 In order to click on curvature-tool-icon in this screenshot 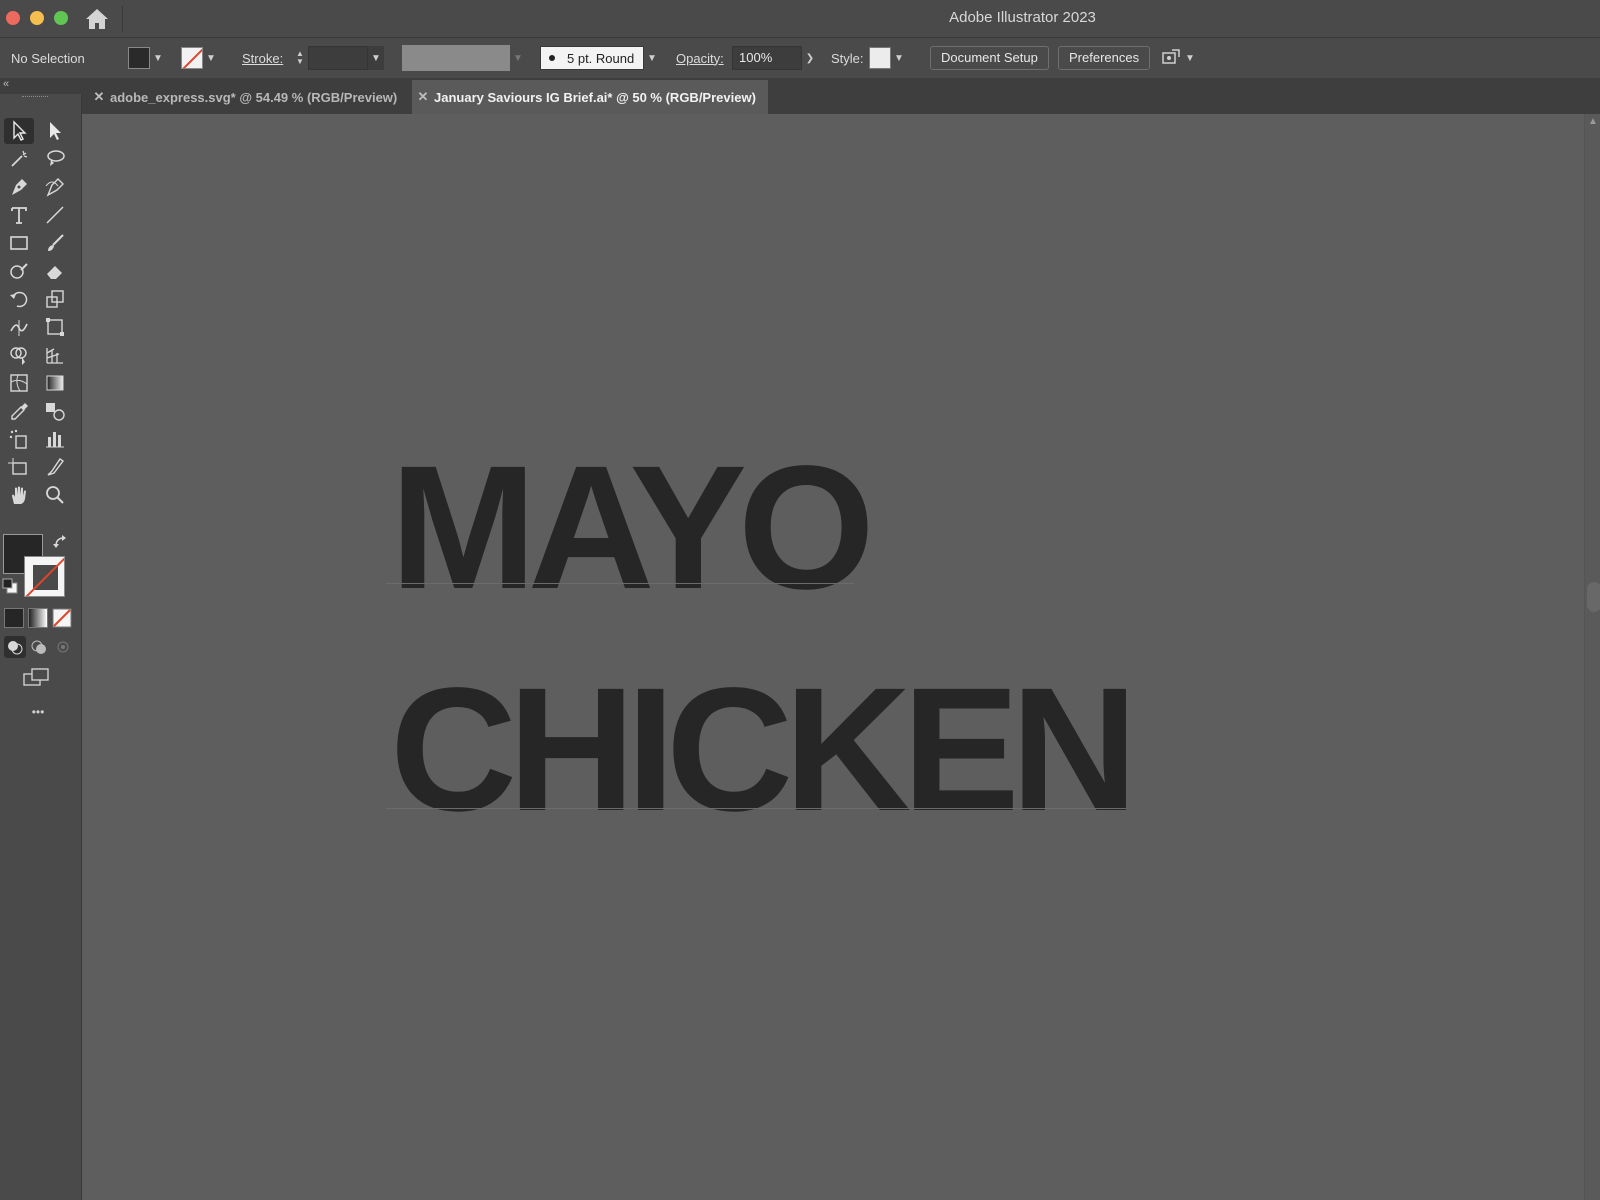, I will do `click(55, 187)`.